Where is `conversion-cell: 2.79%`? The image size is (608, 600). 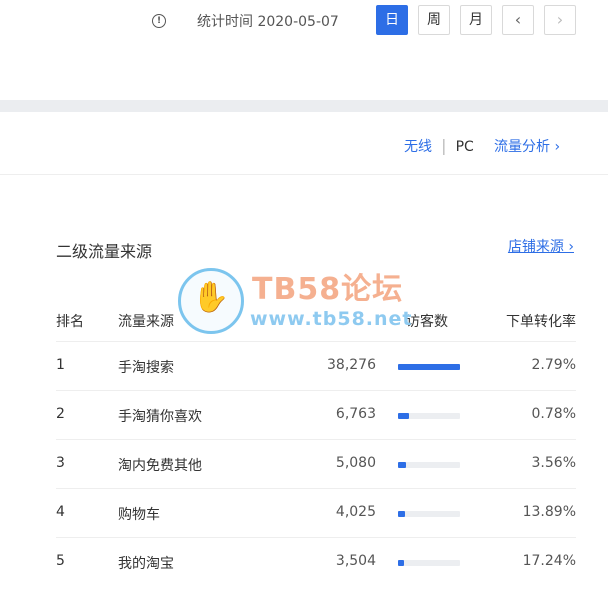
conversion-cell: 2.79% is located at coordinates (553, 365).